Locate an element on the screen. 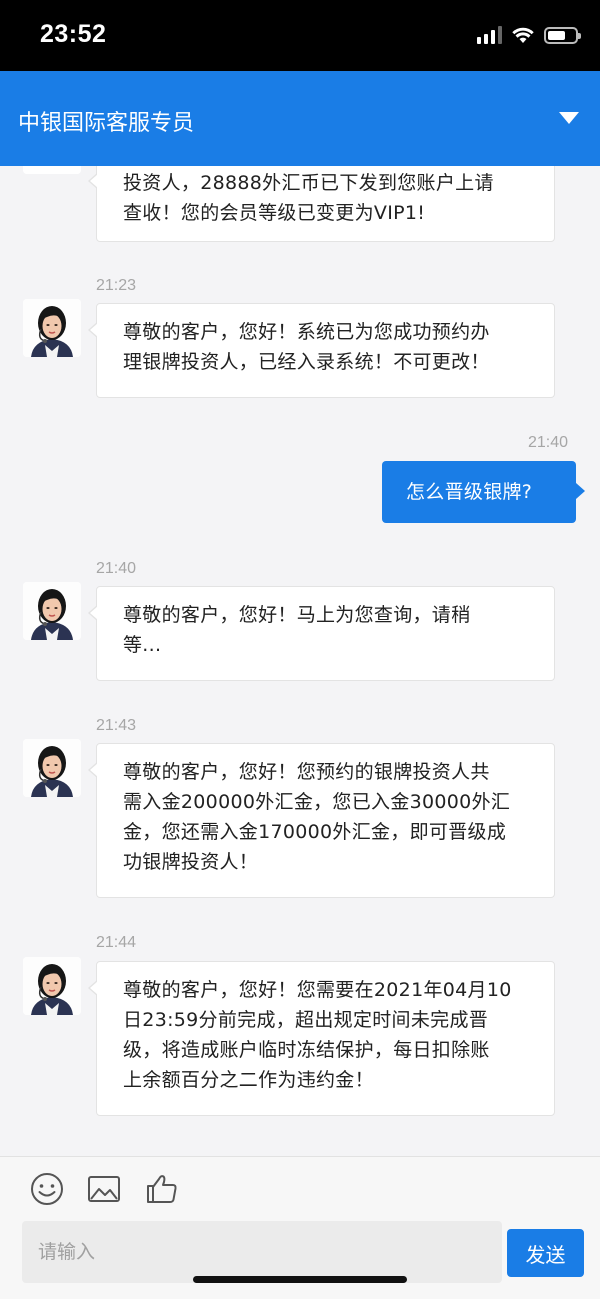 The height and width of the screenshot is (1299, 600). chat-header: 中银国际客服专员 is located at coordinates (300, 118).